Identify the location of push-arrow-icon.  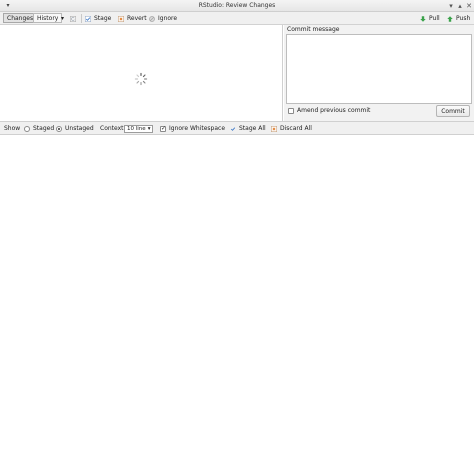
(450, 18).